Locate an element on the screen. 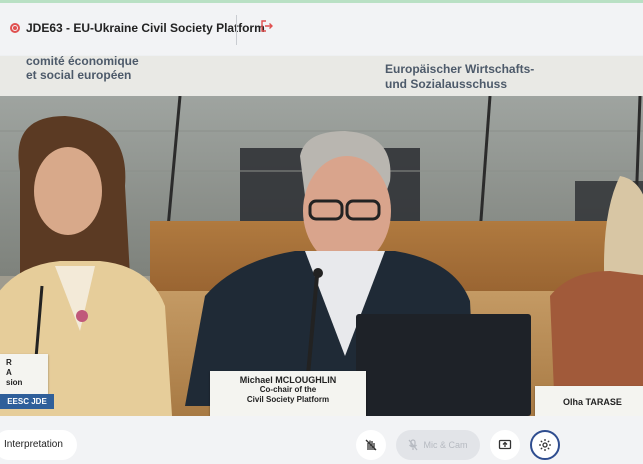  mic-cam-label: Mic & Cam is located at coordinates (445, 445).